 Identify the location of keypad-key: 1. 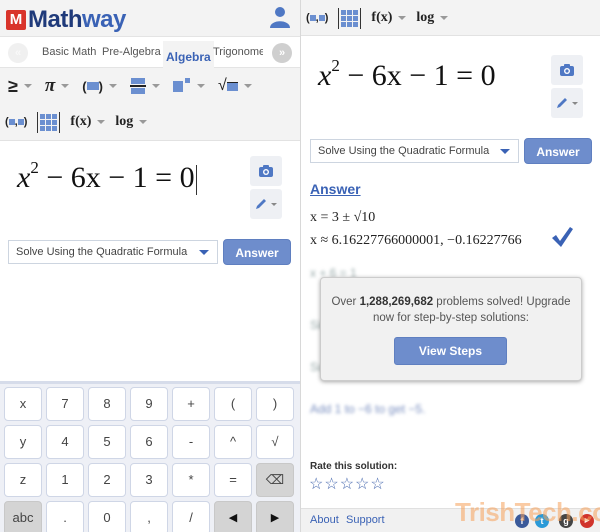
(65, 480).